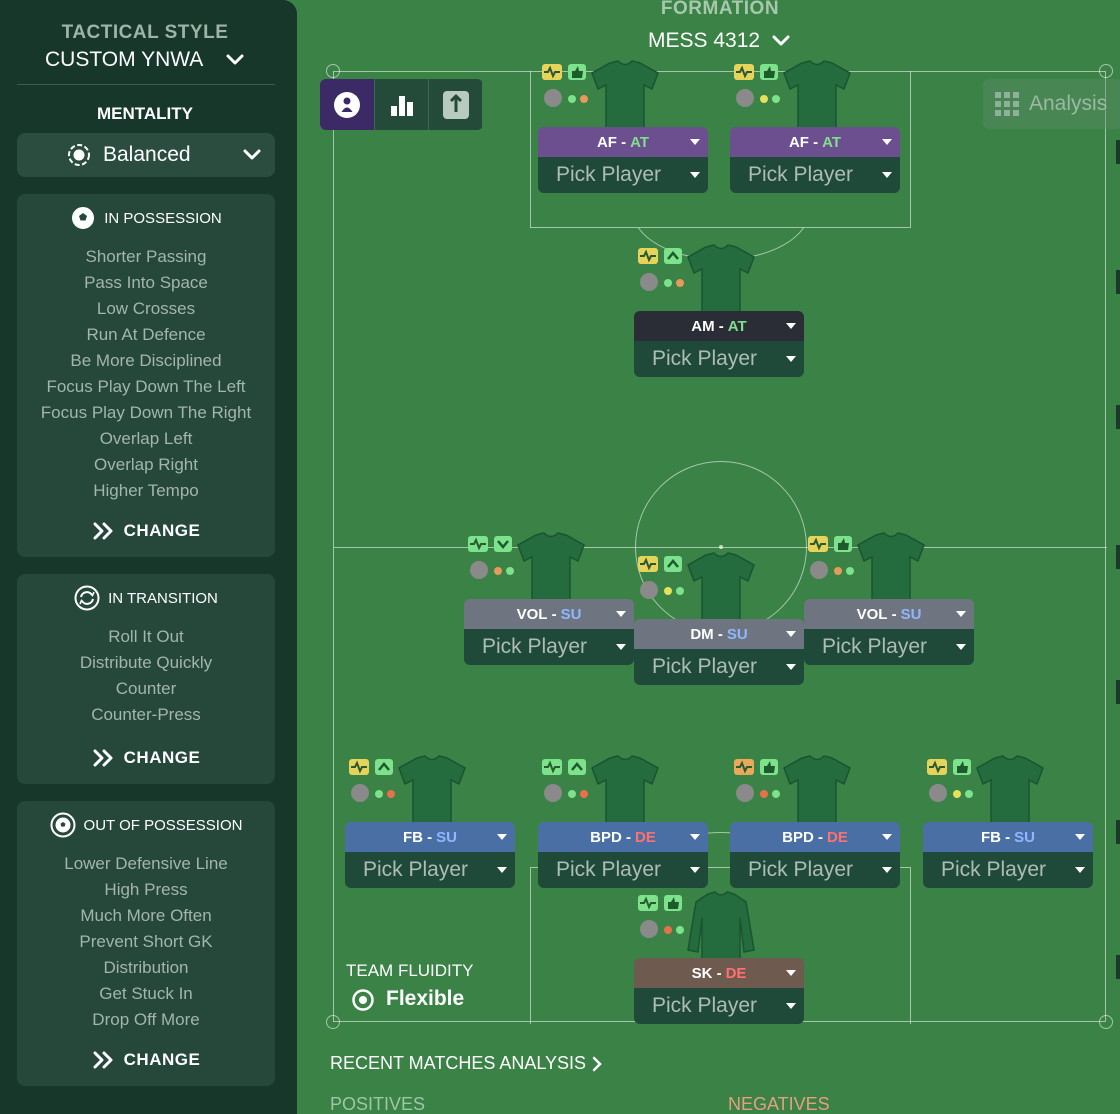 This screenshot has height=1114, width=1120. I want to click on formation-dropdown: MESS 4312, so click(704, 41).